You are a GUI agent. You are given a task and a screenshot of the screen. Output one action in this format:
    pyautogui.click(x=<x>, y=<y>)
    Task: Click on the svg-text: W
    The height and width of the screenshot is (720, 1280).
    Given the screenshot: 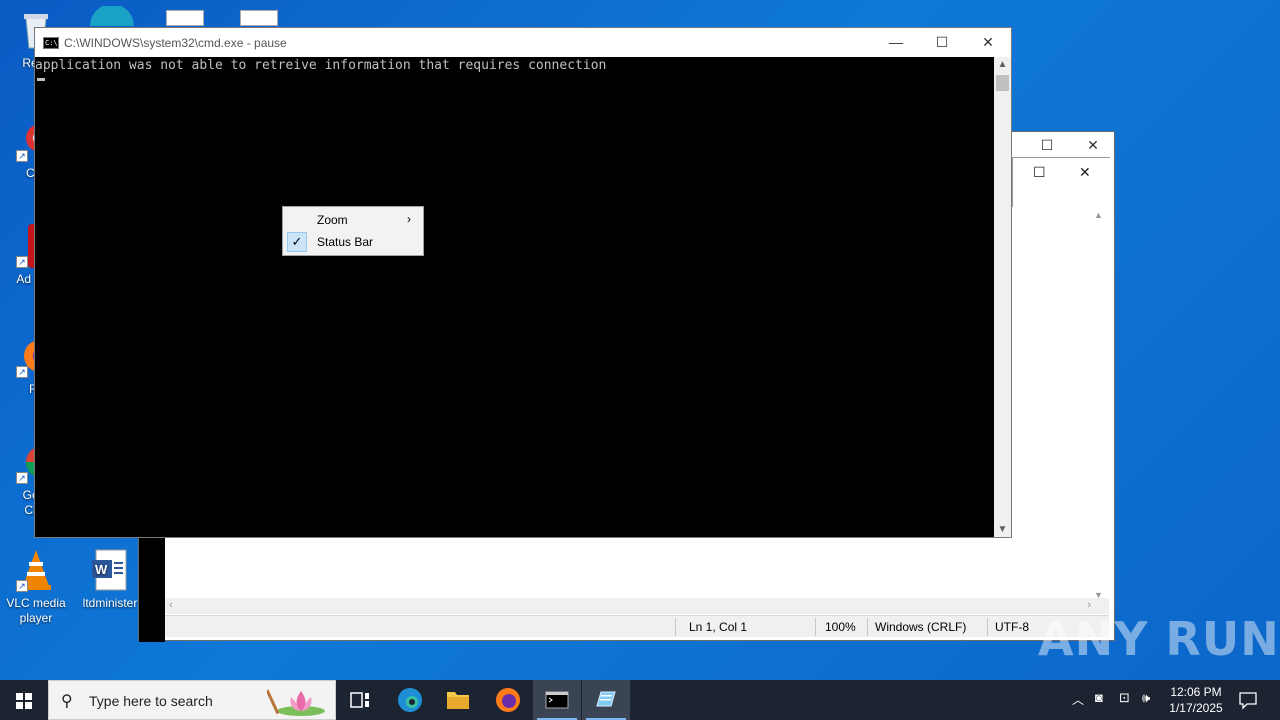 What is the action you would take?
    pyautogui.click(x=101, y=569)
    